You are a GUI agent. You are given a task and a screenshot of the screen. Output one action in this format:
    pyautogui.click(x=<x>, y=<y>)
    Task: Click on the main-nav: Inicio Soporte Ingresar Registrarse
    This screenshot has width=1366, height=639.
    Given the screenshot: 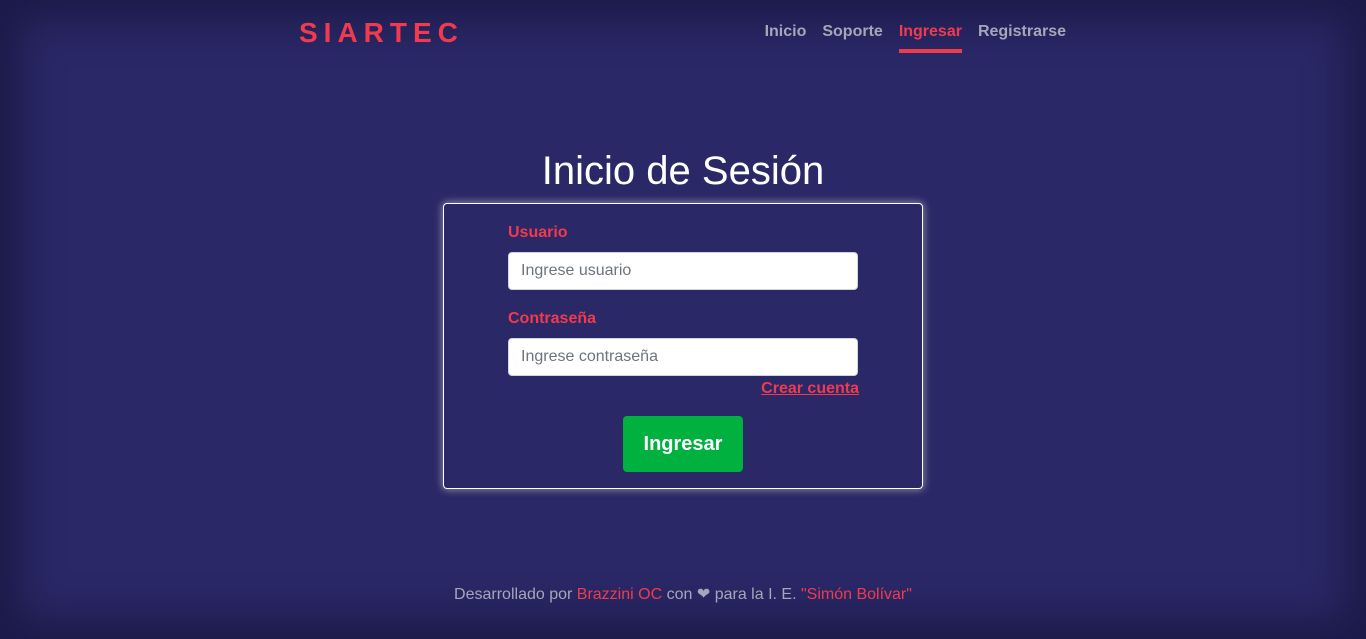 What is the action you would take?
    pyautogui.click(x=915, y=37)
    